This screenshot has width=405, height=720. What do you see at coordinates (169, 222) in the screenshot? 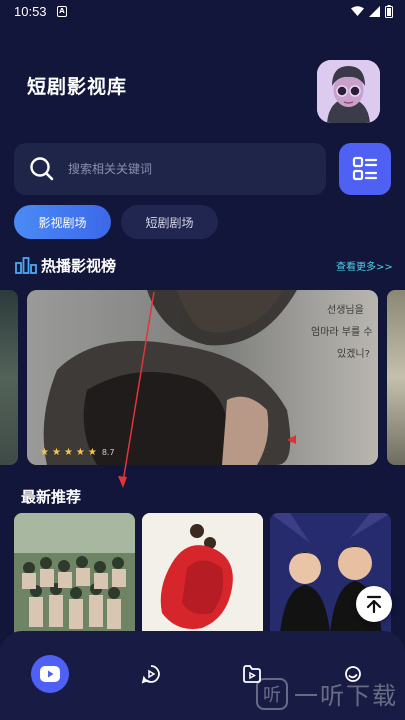
I see `tab-short-drama: 短剧剧场` at bounding box center [169, 222].